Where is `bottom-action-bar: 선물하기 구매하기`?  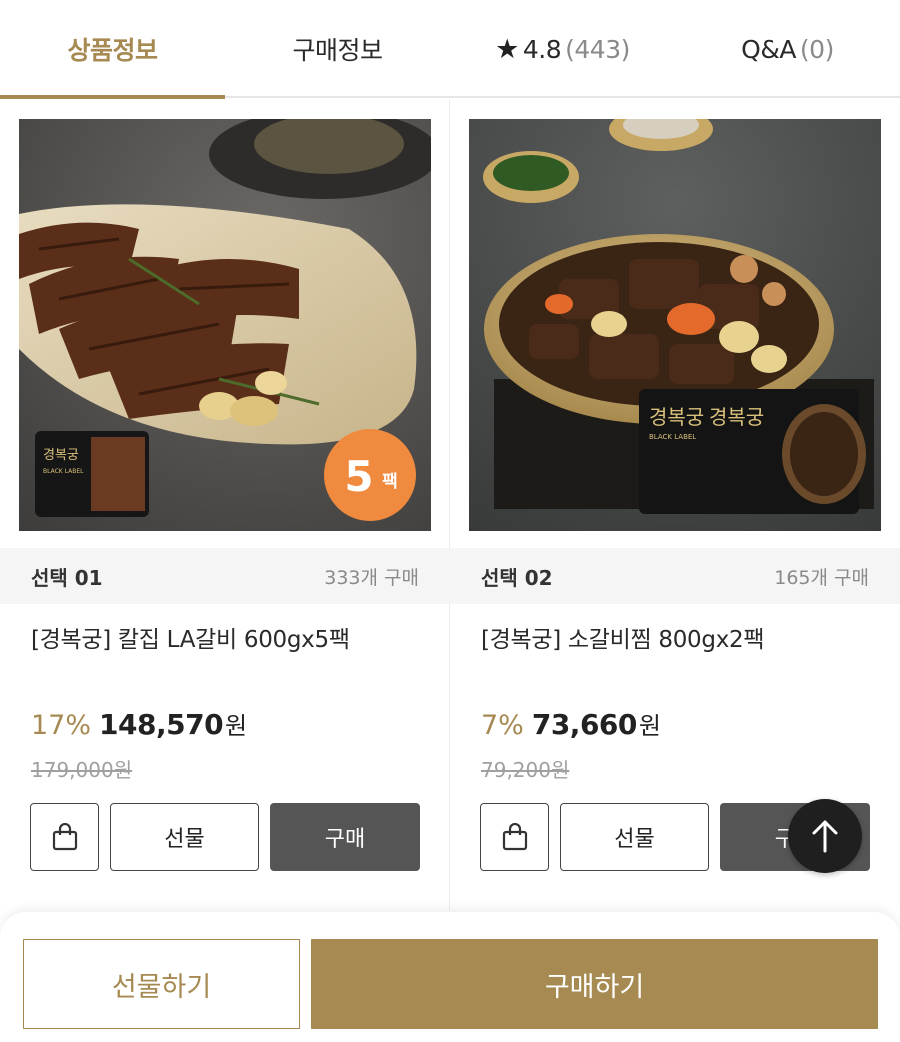 bottom-action-bar: 선물하기 구매하기 is located at coordinates (450, 977).